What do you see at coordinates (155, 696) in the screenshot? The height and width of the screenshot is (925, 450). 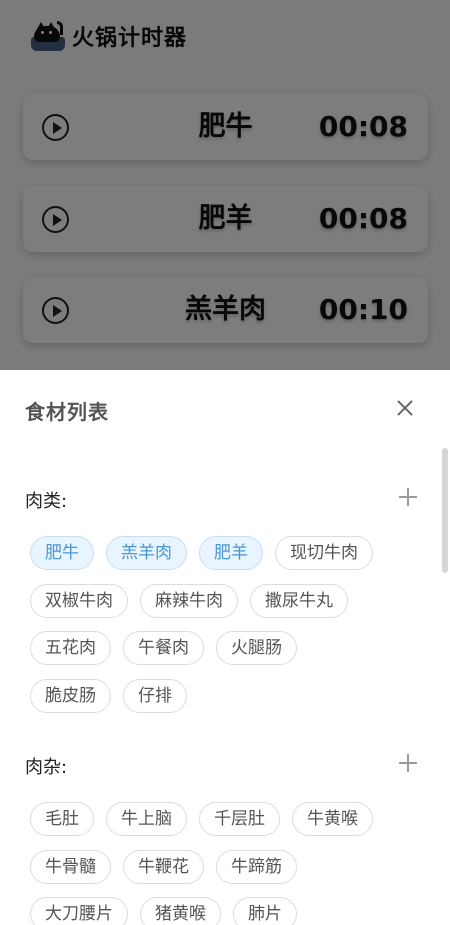 I see `ingredient-chip: 仔排` at bounding box center [155, 696].